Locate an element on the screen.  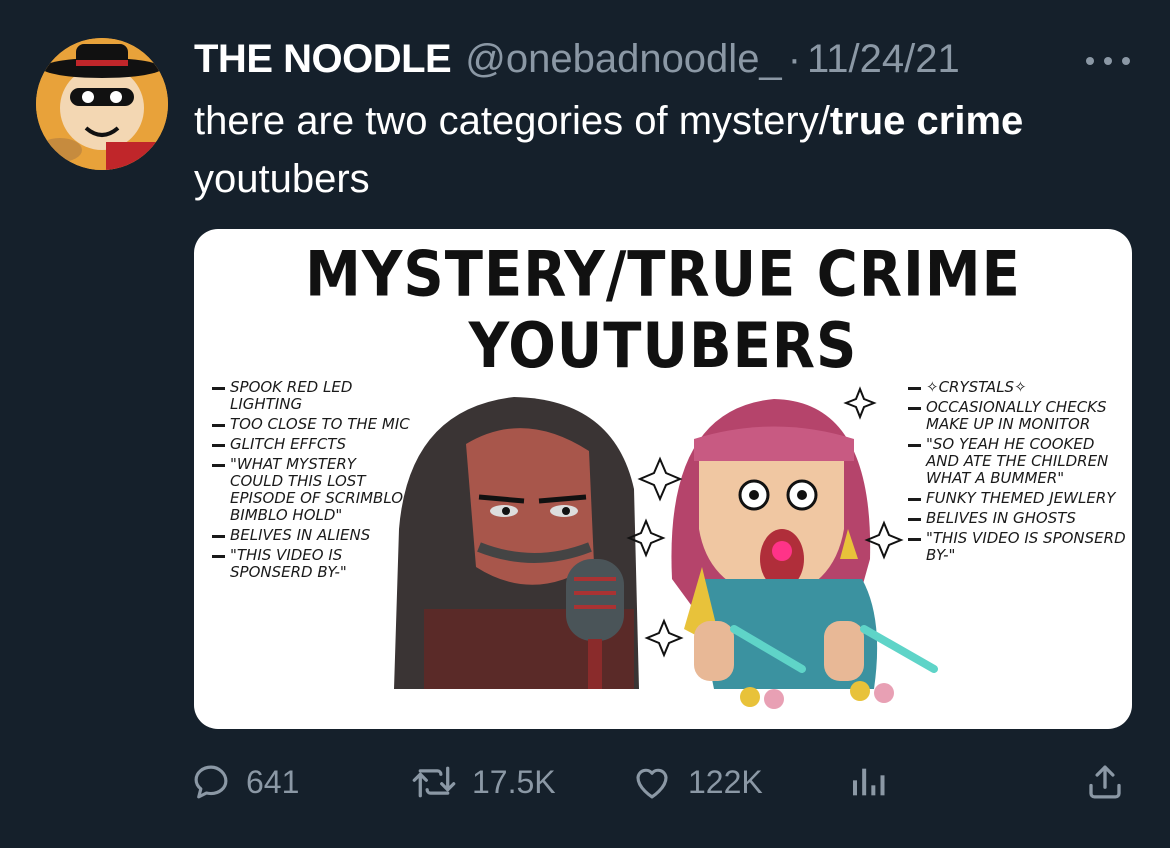
tweet-text-bold: crime is located at coordinates (970, 121).